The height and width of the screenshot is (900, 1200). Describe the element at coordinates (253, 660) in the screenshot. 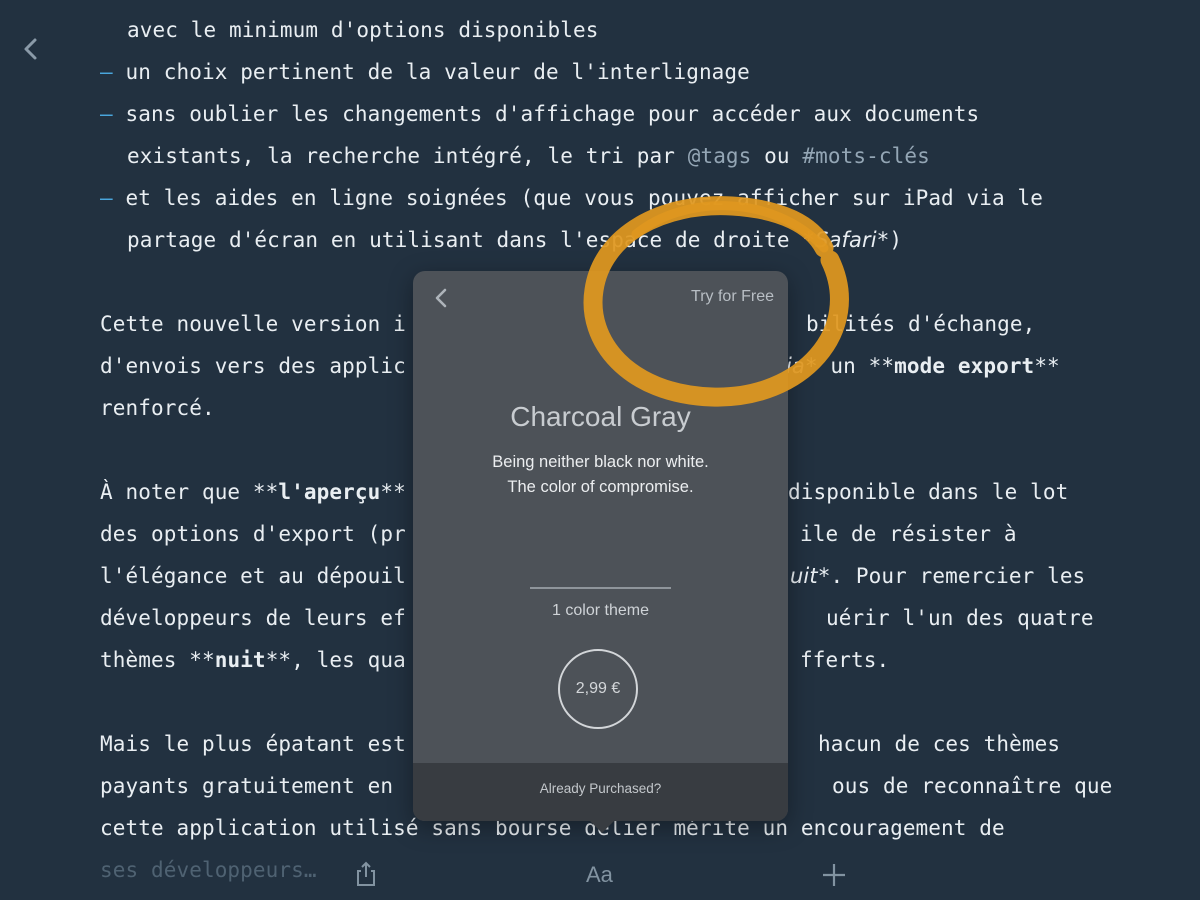

I see `text-line: thèmes **nuit**, les qua` at that location.